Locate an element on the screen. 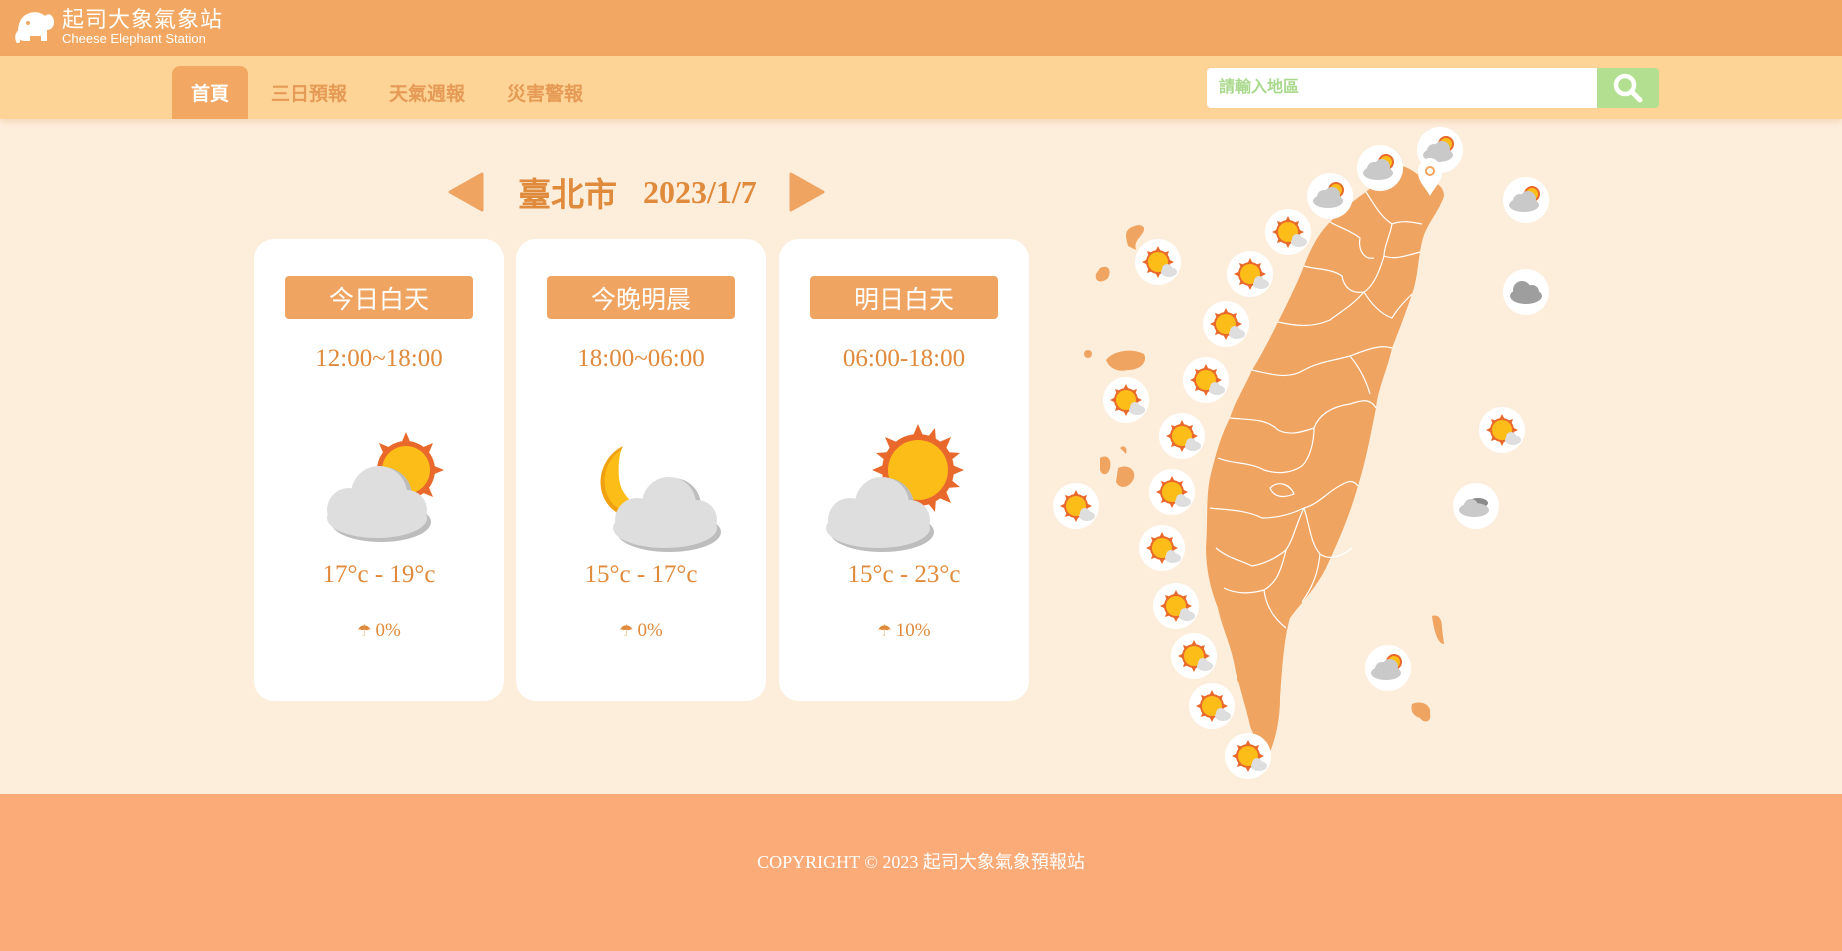 This screenshot has height=951, width=1842. triangle-left-icon is located at coordinates (466, 192).